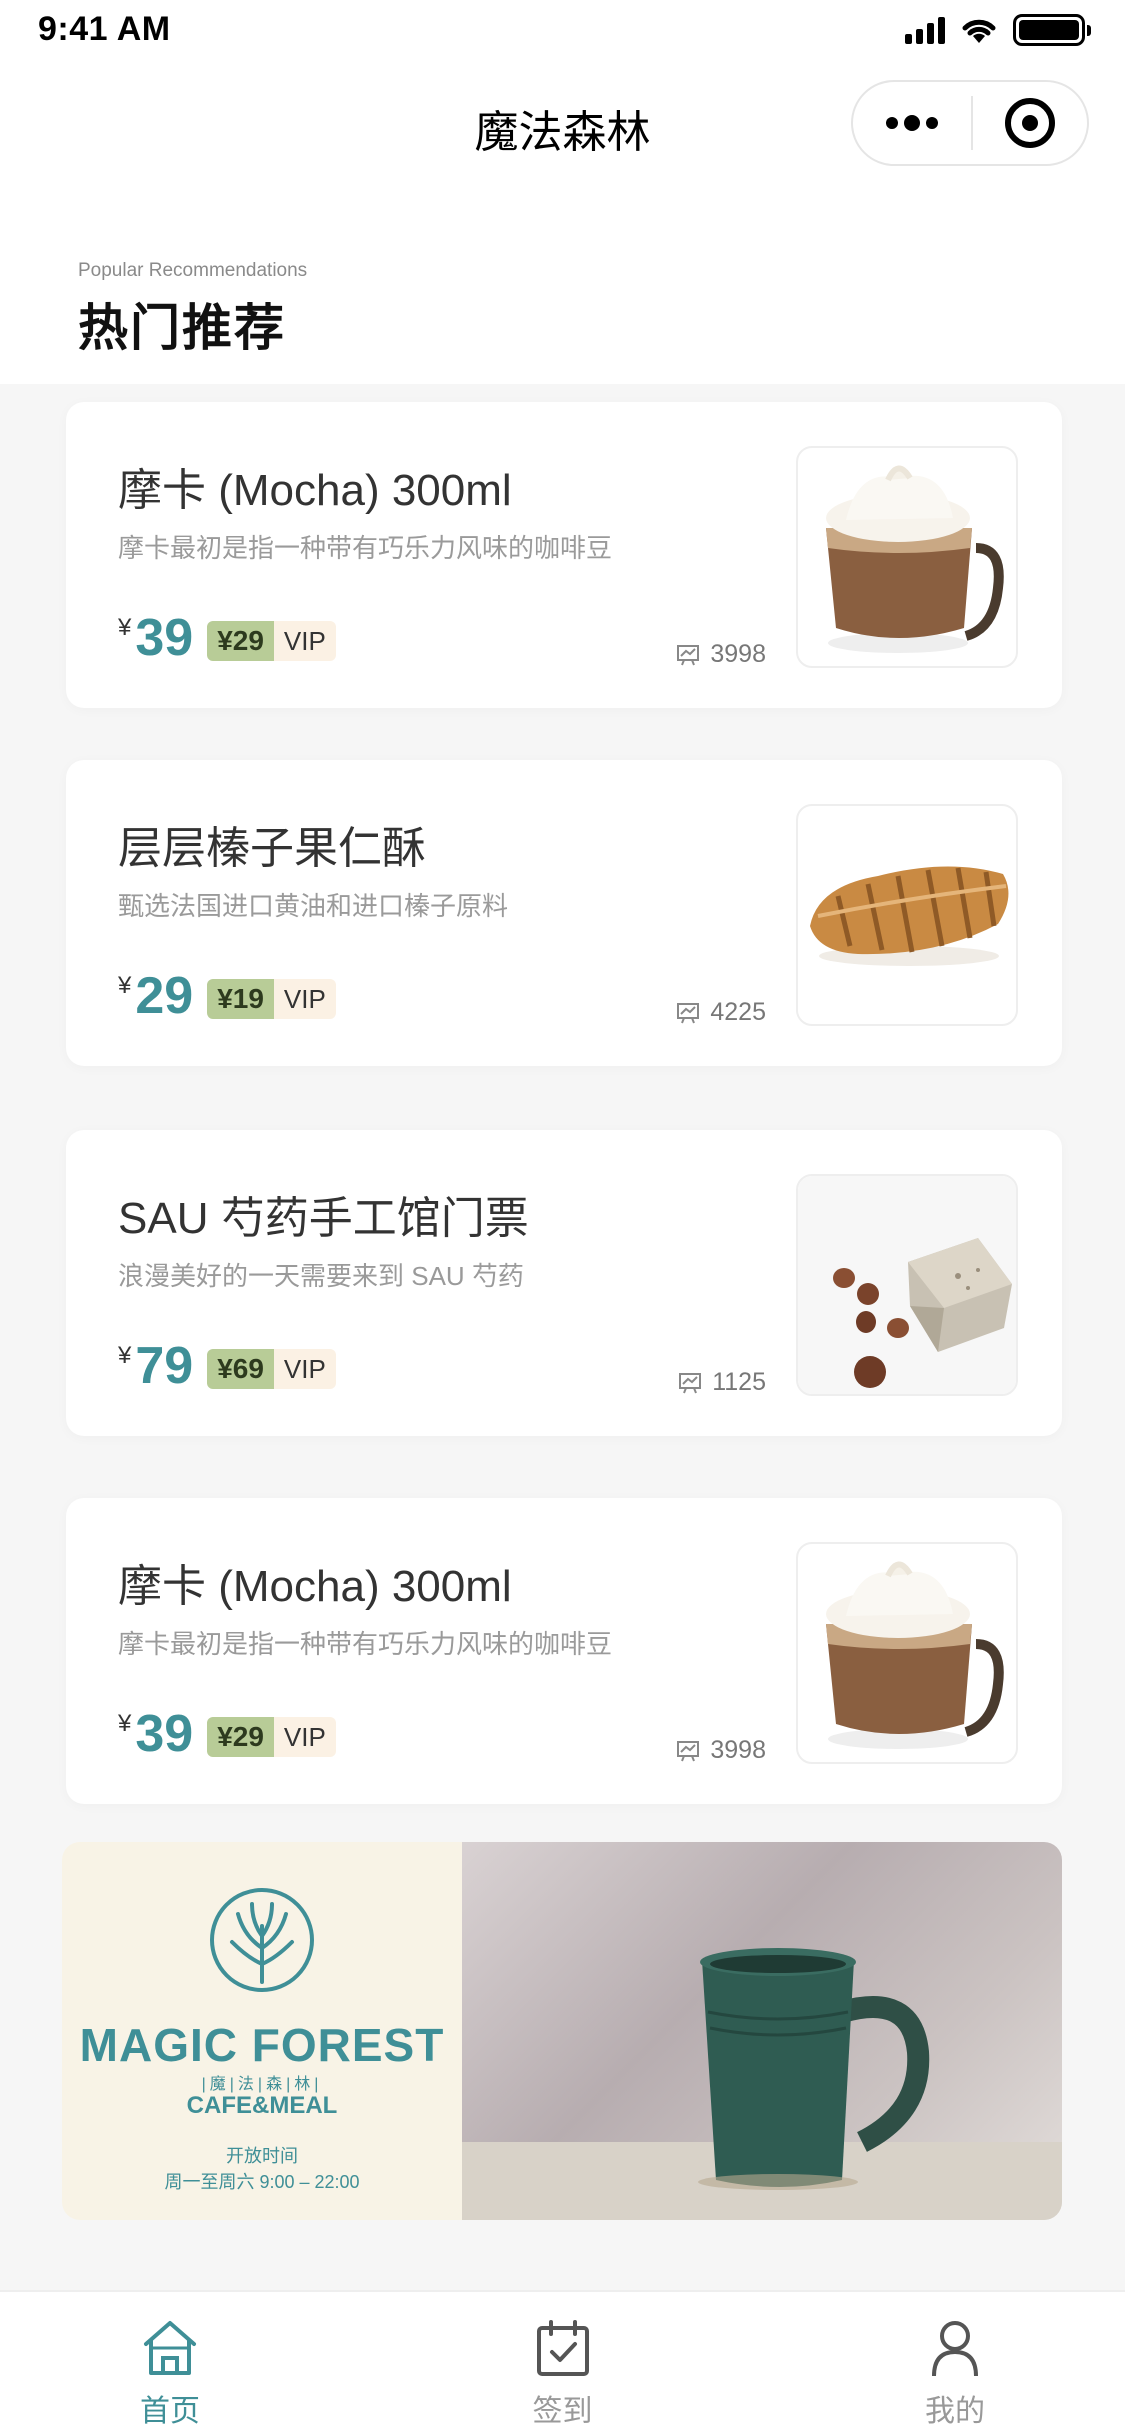 The image size is (1125, 2436). What do you see at coordinates (321, 1276) in the screenshot?
I see `product-description: 浪漫美好的一天需要来到 SAU 芍药` at bounding box center [321, 1276].